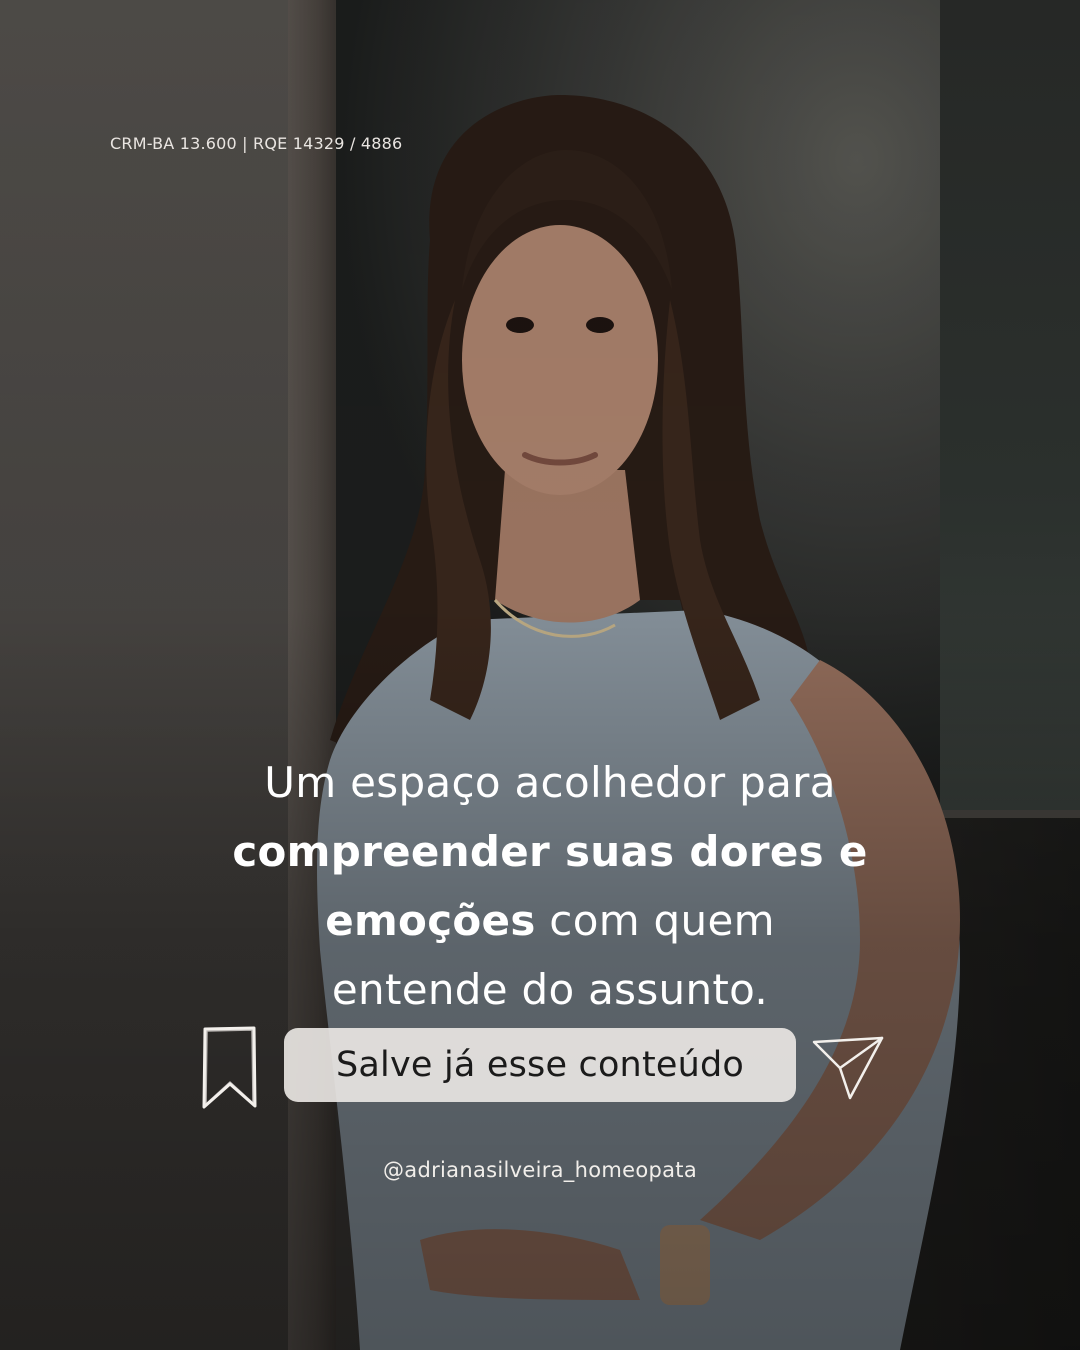 The height and width of the screenshot is (1350, 1080). I want to click on headline-line-4: entende do assunto., so click(550, 989).